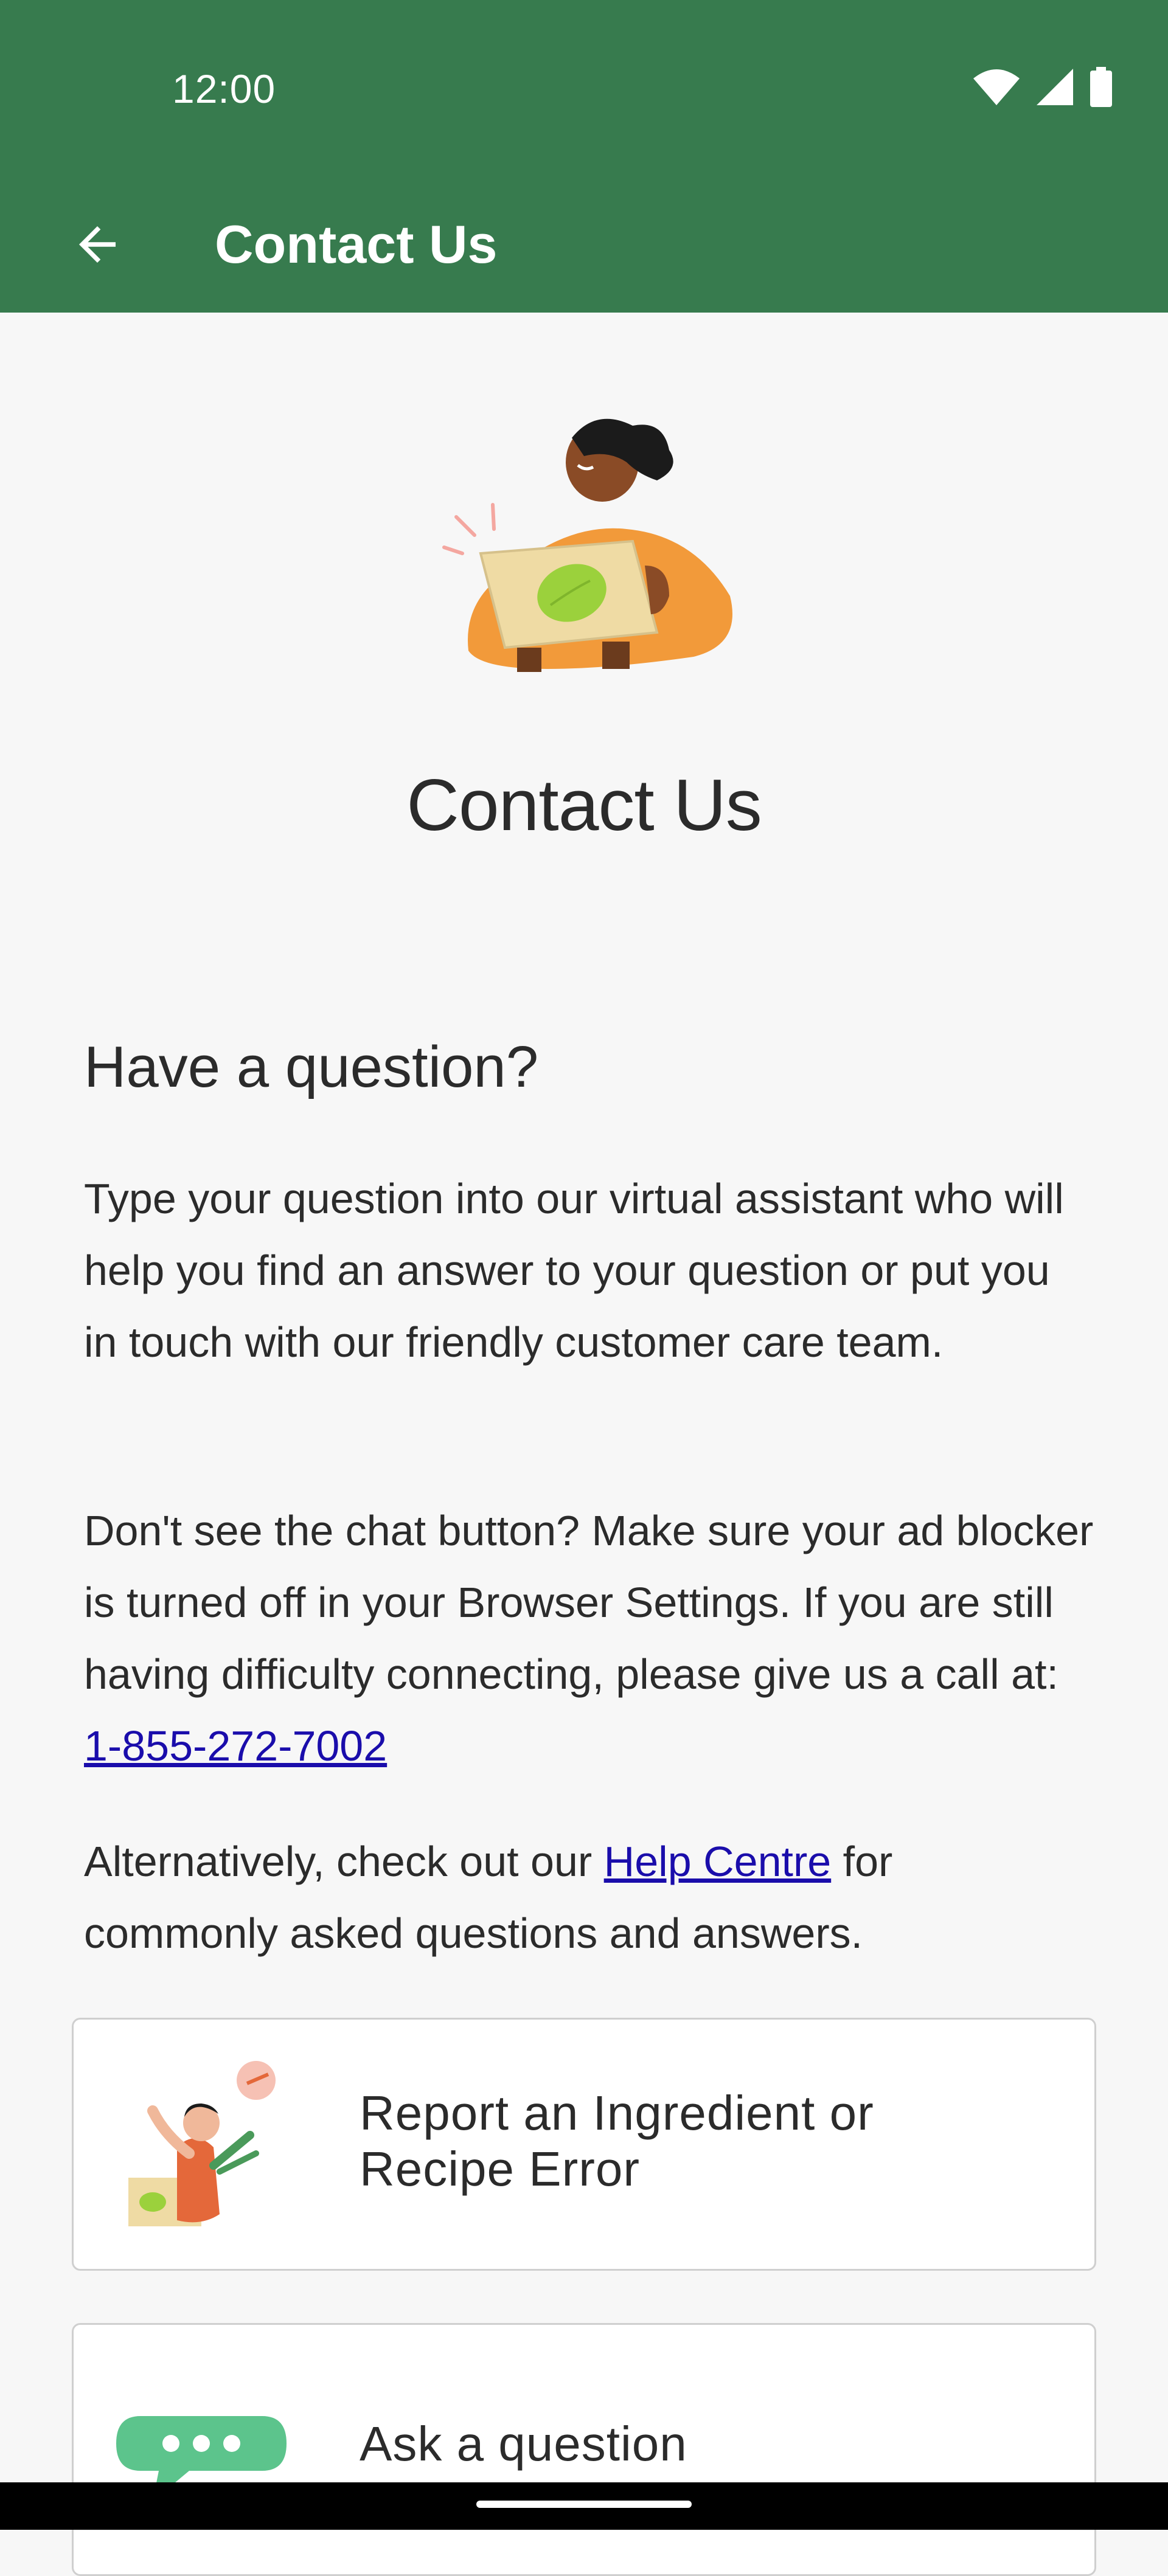  I want to click on report-error-card: Report an Ingredient or Recipe Error, so click(584, 2144).